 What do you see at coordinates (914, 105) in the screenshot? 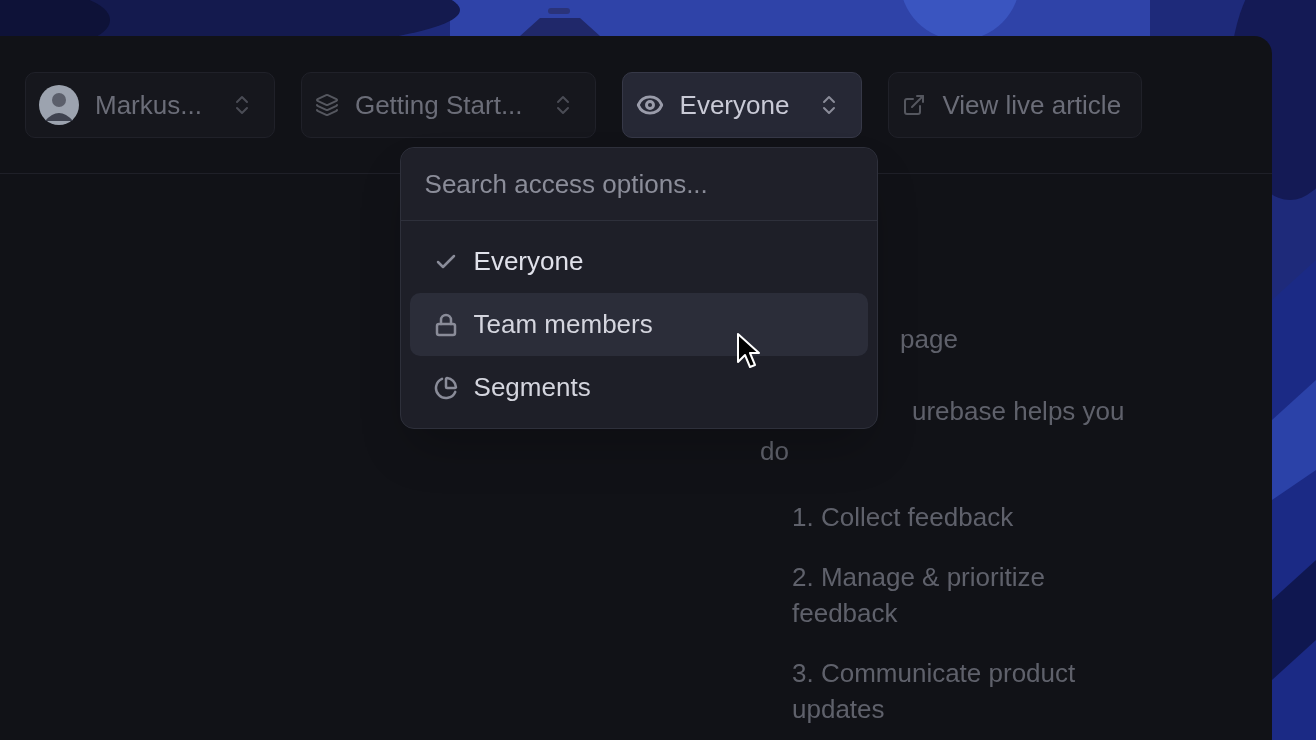
I see `external-link-icon` at bounding box center [914, 105].